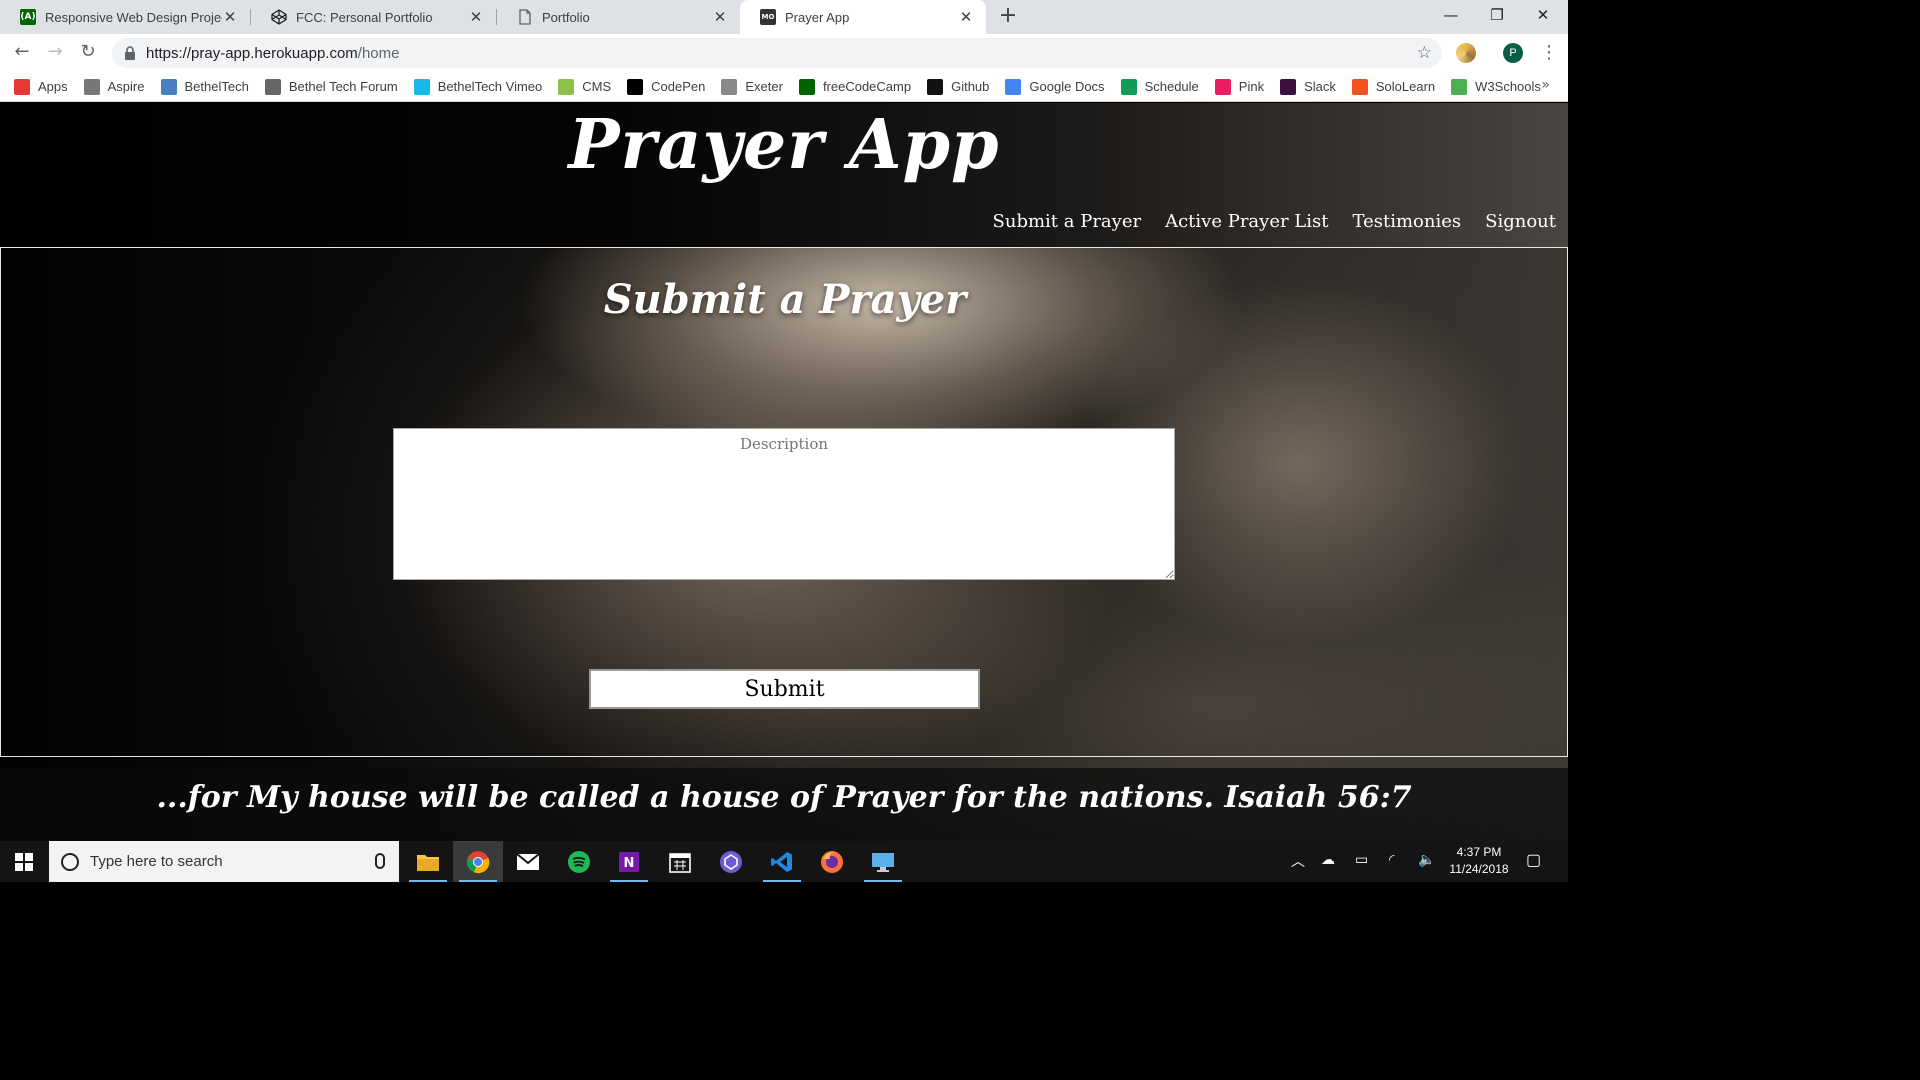  I want to click on windows-logo-icon, so click(24, 861).